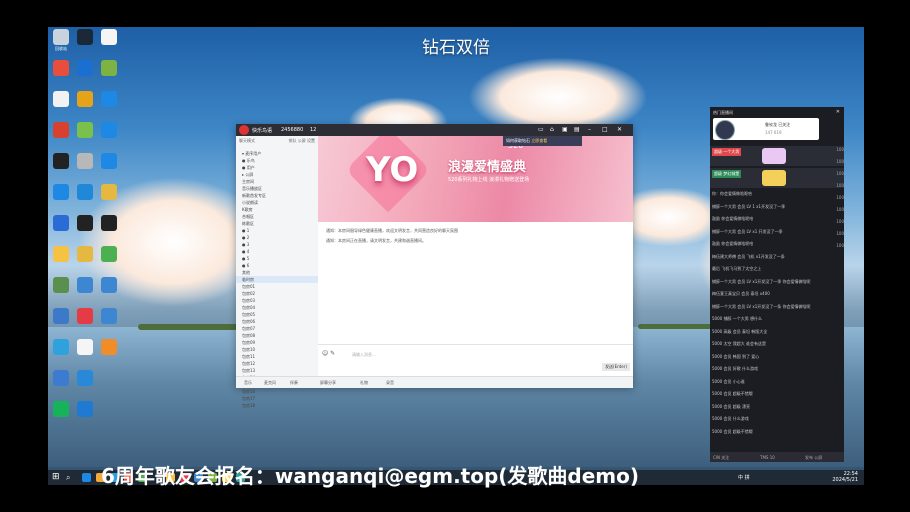  Describe the element at coordinates (277, 328) in the screenshot. I see `channel-item: 包房07` at that location.